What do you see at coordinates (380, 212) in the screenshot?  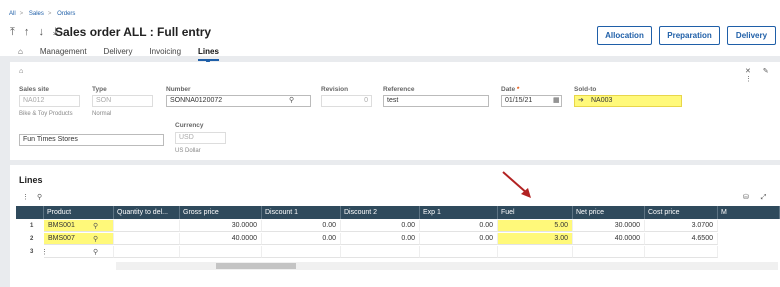 I see `column-header-discount-2: Discount 2` at bounding box center [380, 212].